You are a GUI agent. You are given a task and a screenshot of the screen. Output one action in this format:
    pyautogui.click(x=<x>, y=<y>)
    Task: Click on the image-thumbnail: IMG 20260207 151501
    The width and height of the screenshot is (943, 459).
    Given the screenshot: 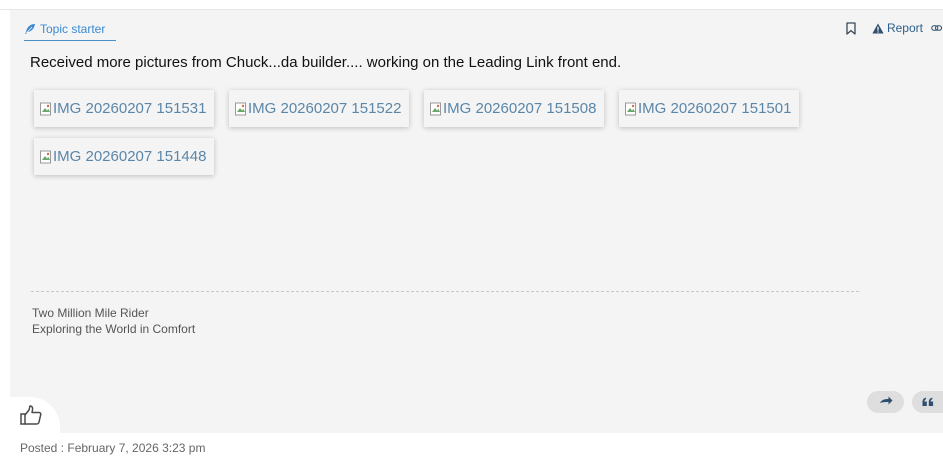 What is the action you would take?
    pyautogui.click(x=709, y=108)
    